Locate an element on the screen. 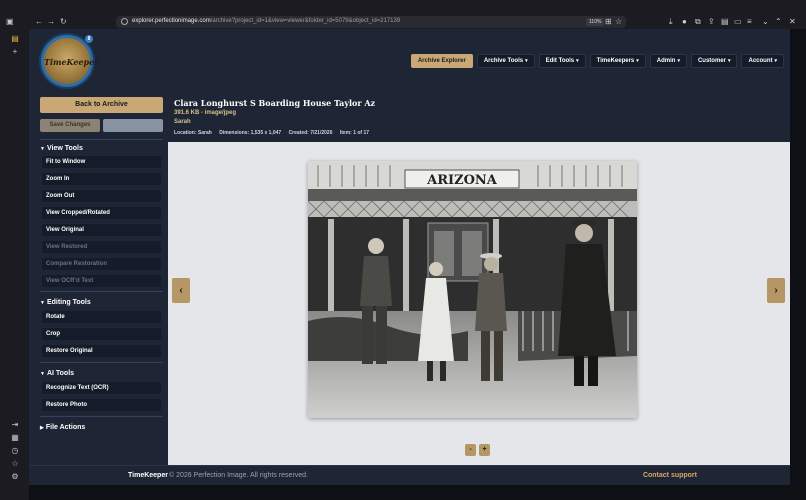 The height and width of the screenshot is (500, 806). compare-restoration-button: Compare Restoration is located at coordinates (101, 264).